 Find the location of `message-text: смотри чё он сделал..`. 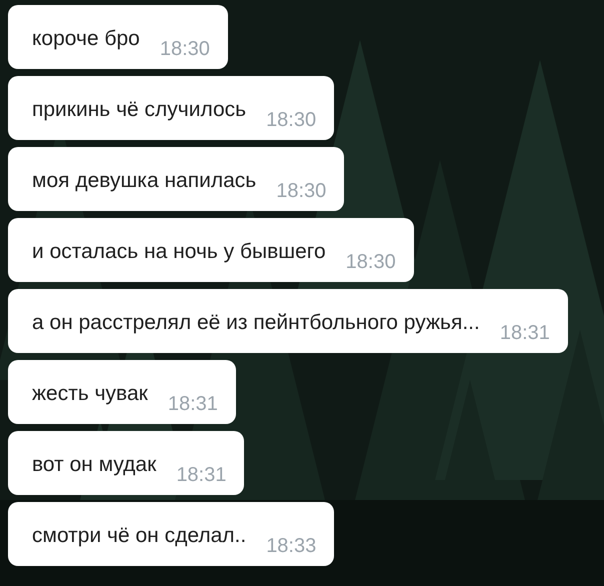

message-text: смотри чё он сделал.. is located at coordinates (139, 536).